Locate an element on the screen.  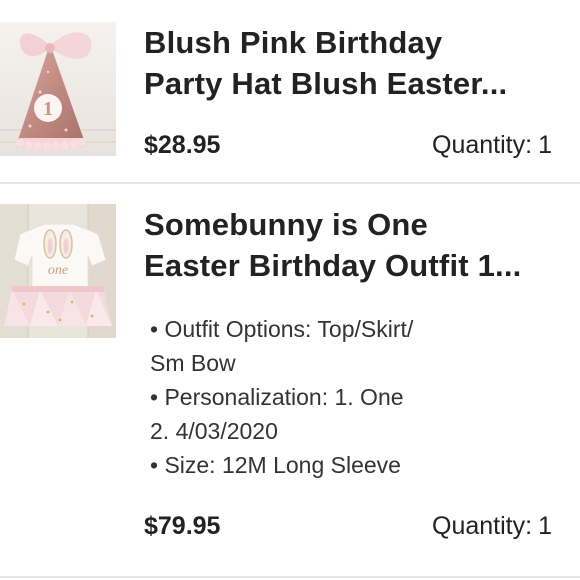
option-line: 2. 4/03/2020 is located at coordinates (214, 431).